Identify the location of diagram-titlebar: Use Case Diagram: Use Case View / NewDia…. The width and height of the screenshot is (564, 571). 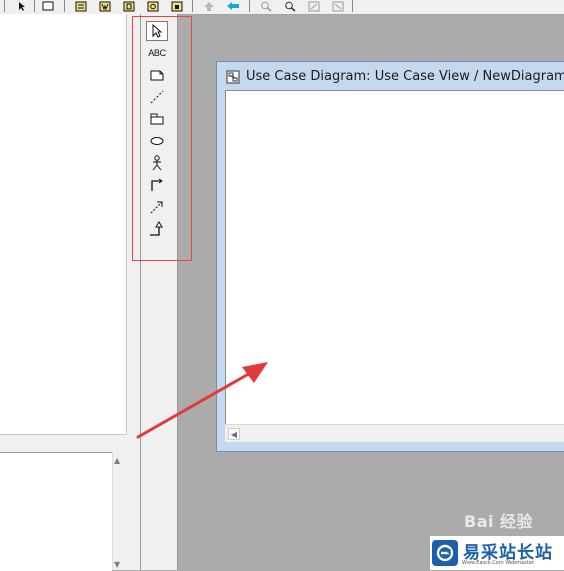
(390, 76).